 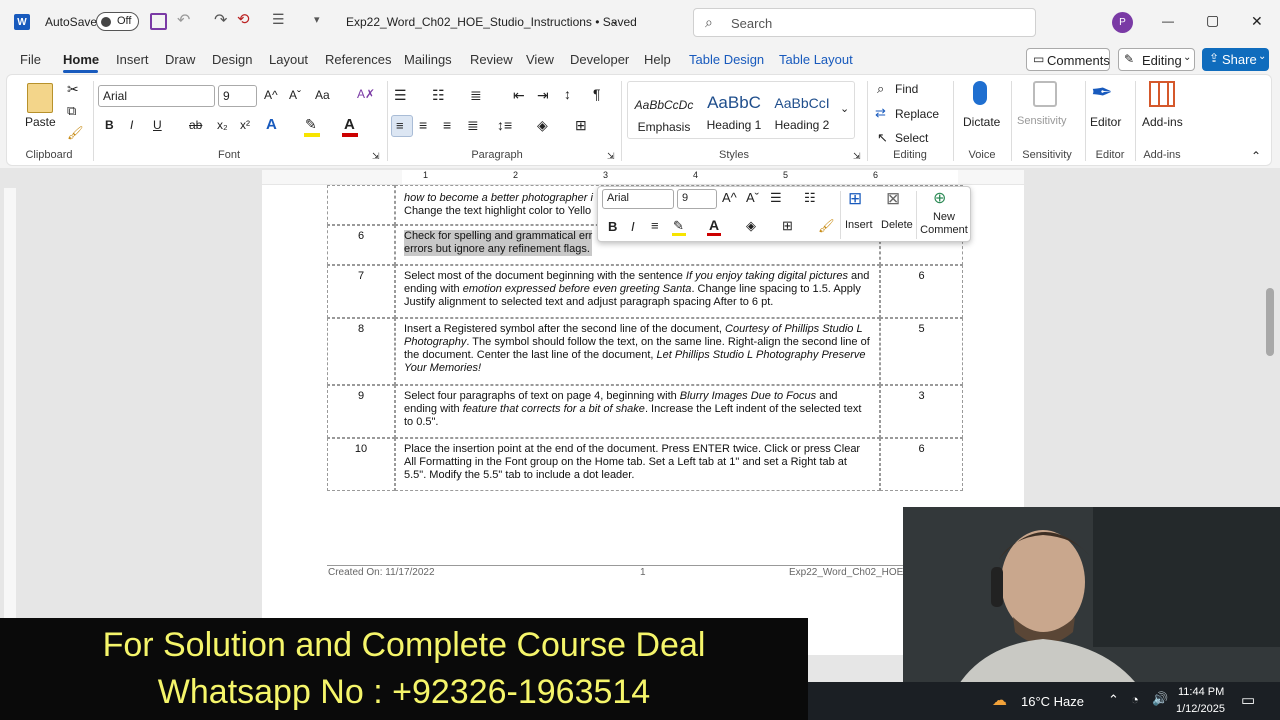 I want to click on collapse-ribbon-icon: ⌃, so click(x=1256, y=156).